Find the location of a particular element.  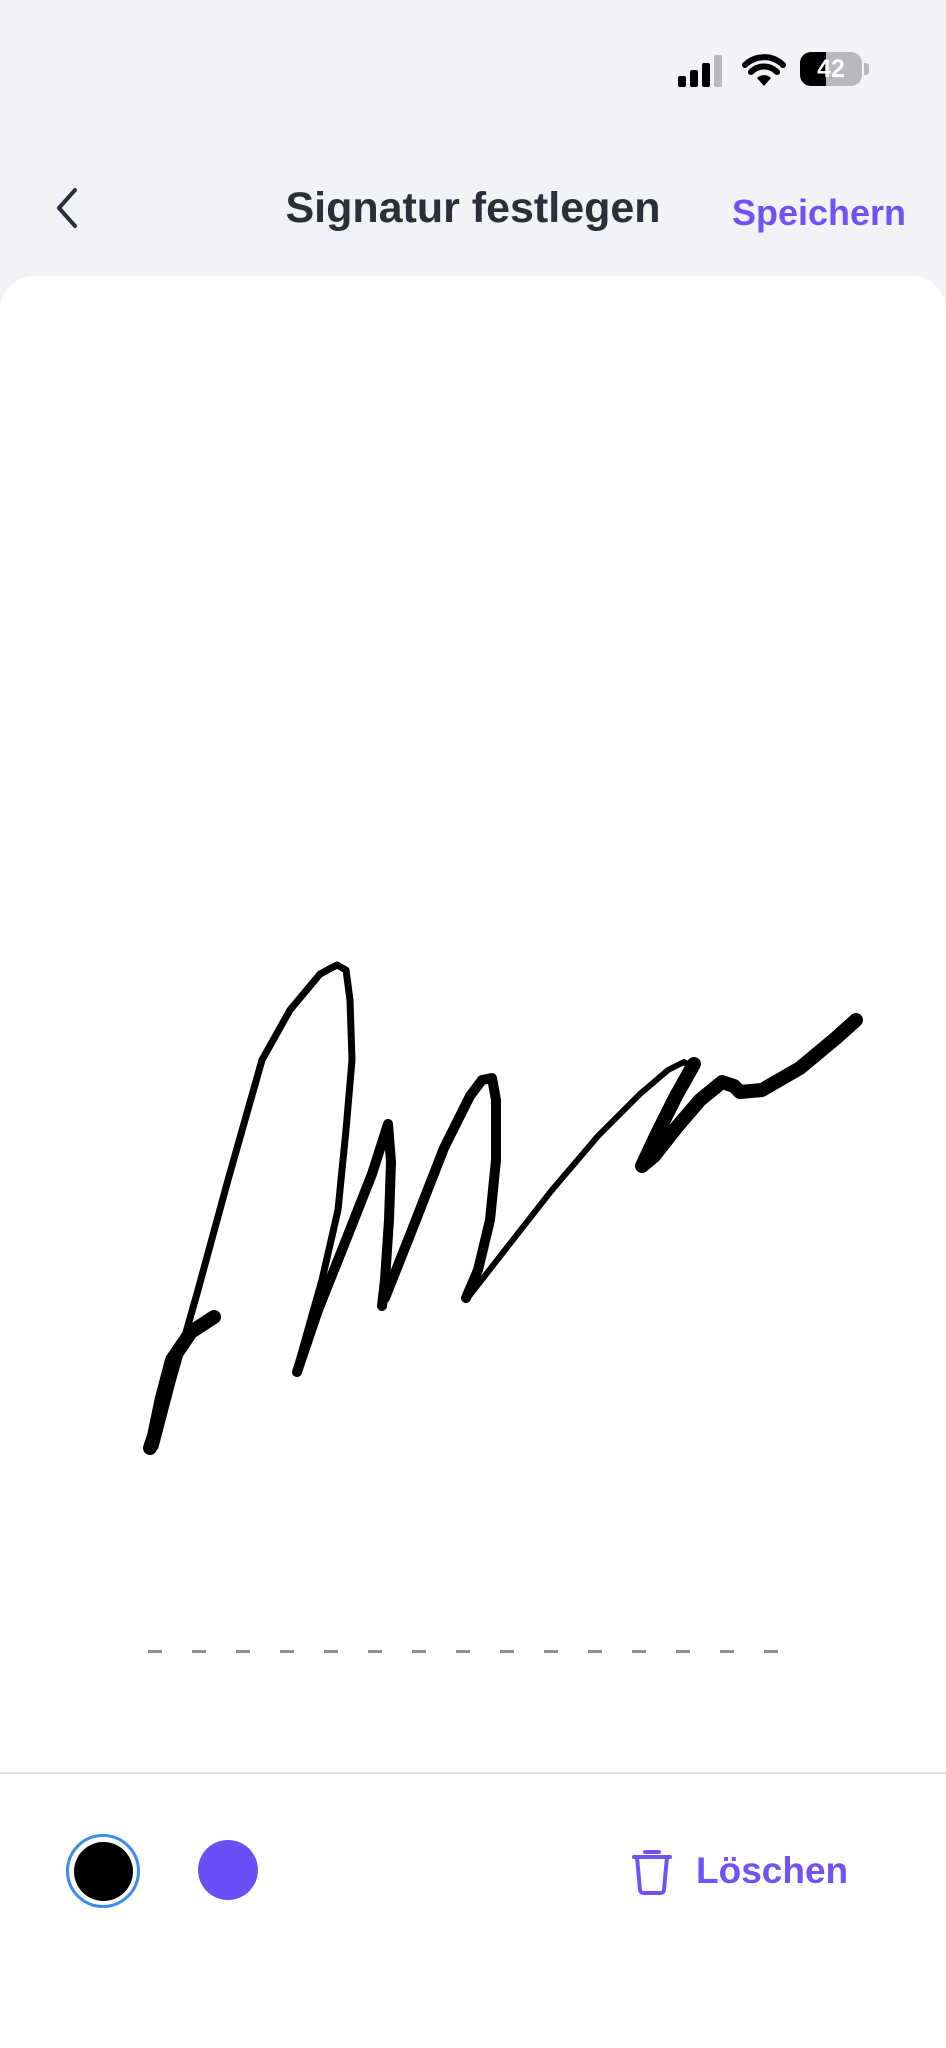

battery-icon: 42 is located at coordinates (834, 69).